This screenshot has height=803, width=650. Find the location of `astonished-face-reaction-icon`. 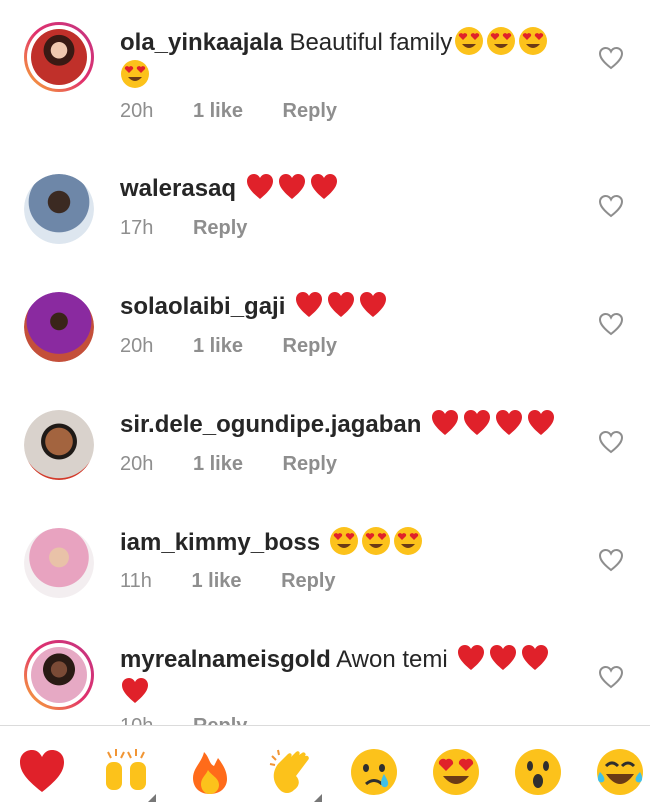

astonished-face-reaction-icon is located at coordinates (538, 772).